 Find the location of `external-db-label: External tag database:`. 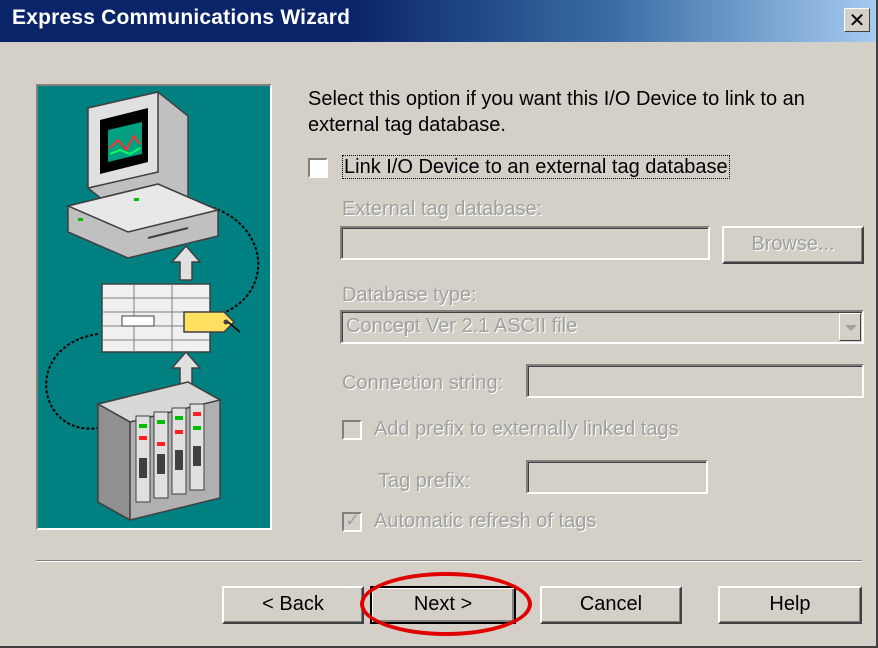

external-db-label: External tag database: is located at coordinates (442, 209).